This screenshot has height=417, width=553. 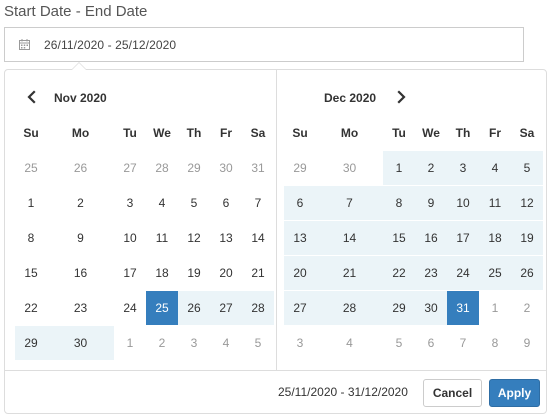 What do you see at coordinates (514, 393) in the screenshot?
I see `apply-button: Apply` at bounding box center [514, 393].